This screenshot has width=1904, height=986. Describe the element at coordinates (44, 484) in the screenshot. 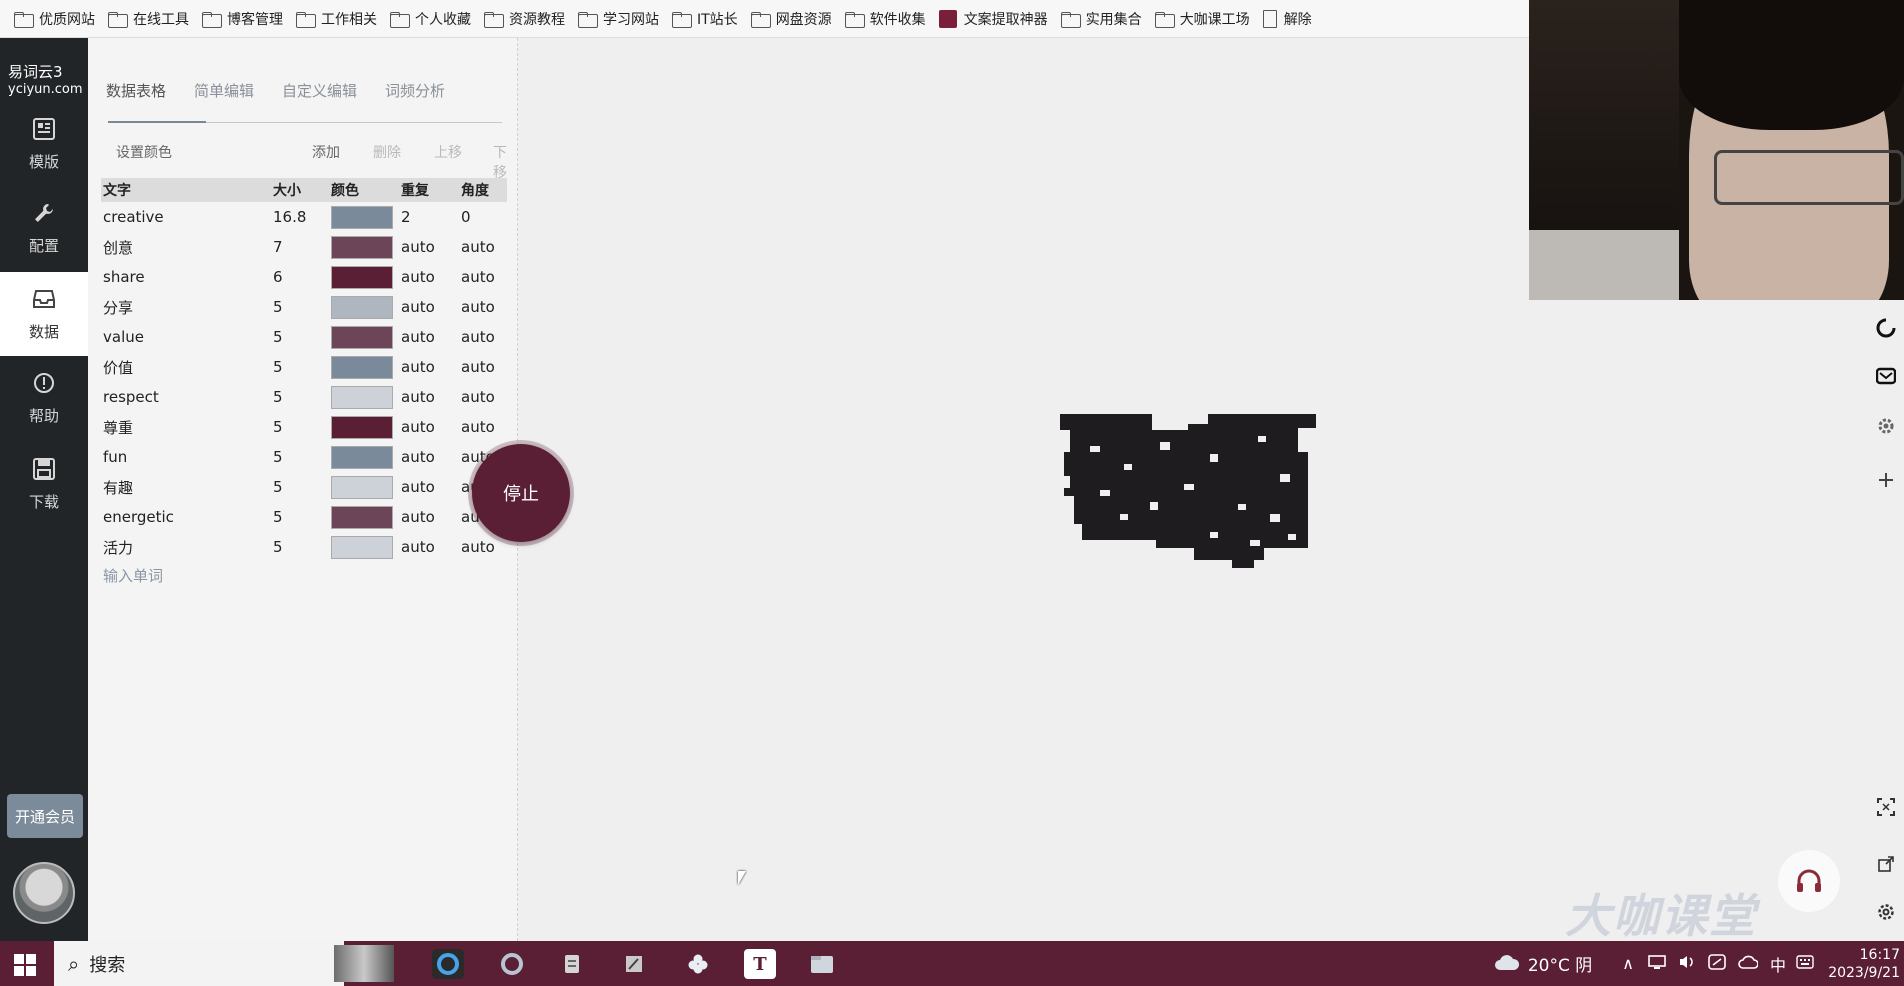

I see `nav-item-download: 下载` at that location.